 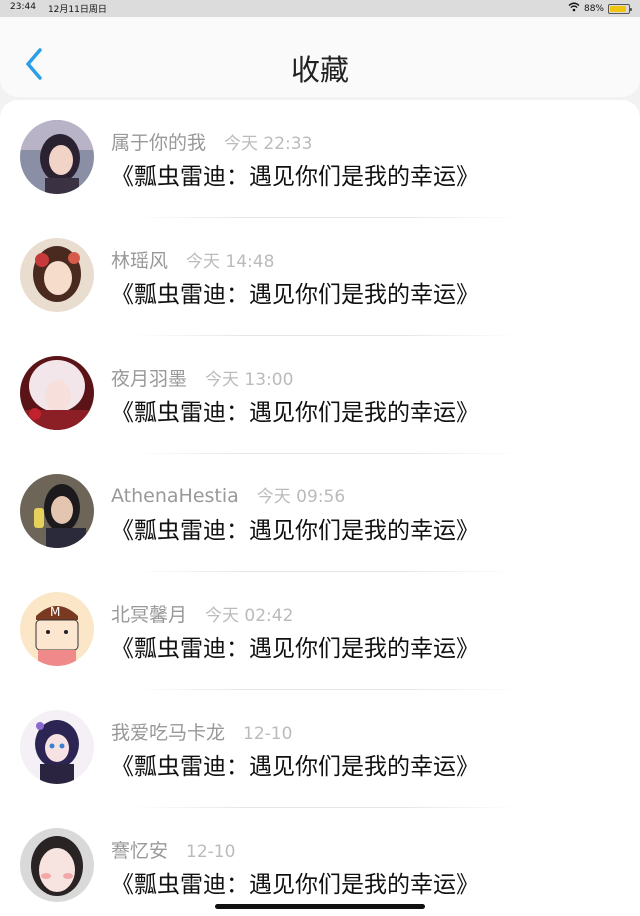 I want to click on timestamp: 今天 13:00, so click(x=249, y=380).